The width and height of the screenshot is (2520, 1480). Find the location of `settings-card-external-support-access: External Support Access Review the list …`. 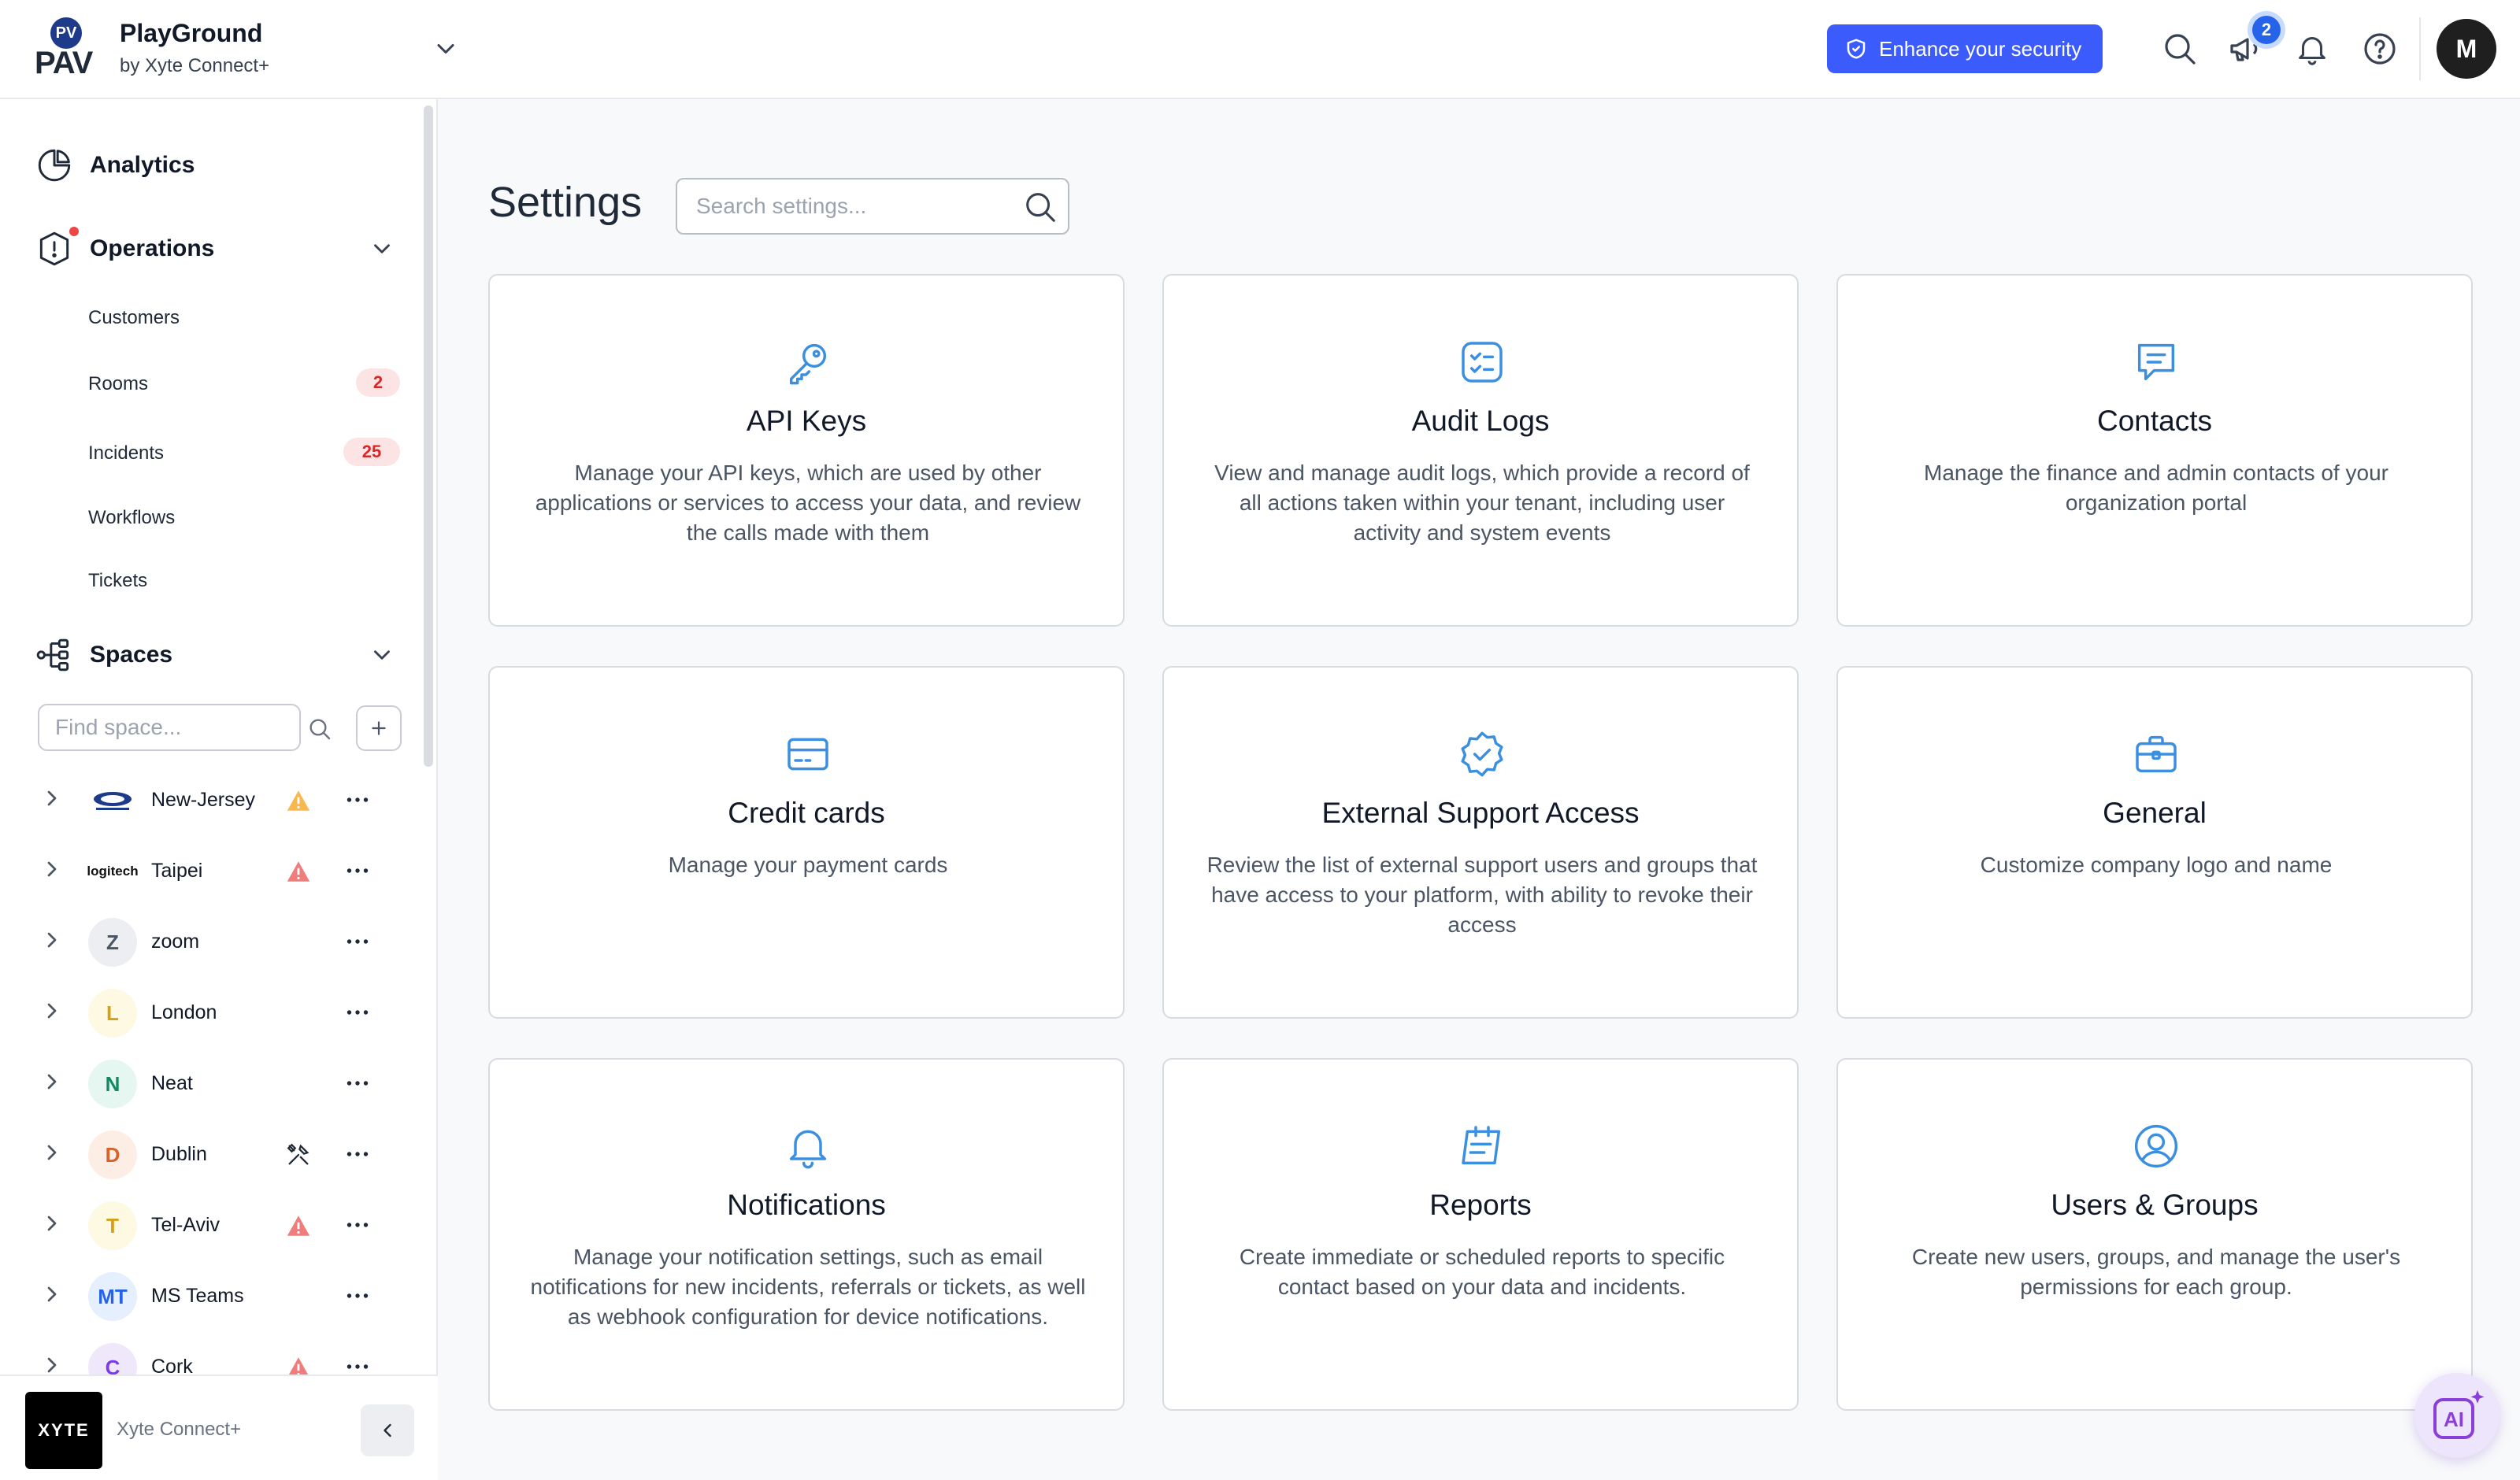

settings-card-external-support-access: External Support Access Review the list … is located at coordinates (1480, 842).